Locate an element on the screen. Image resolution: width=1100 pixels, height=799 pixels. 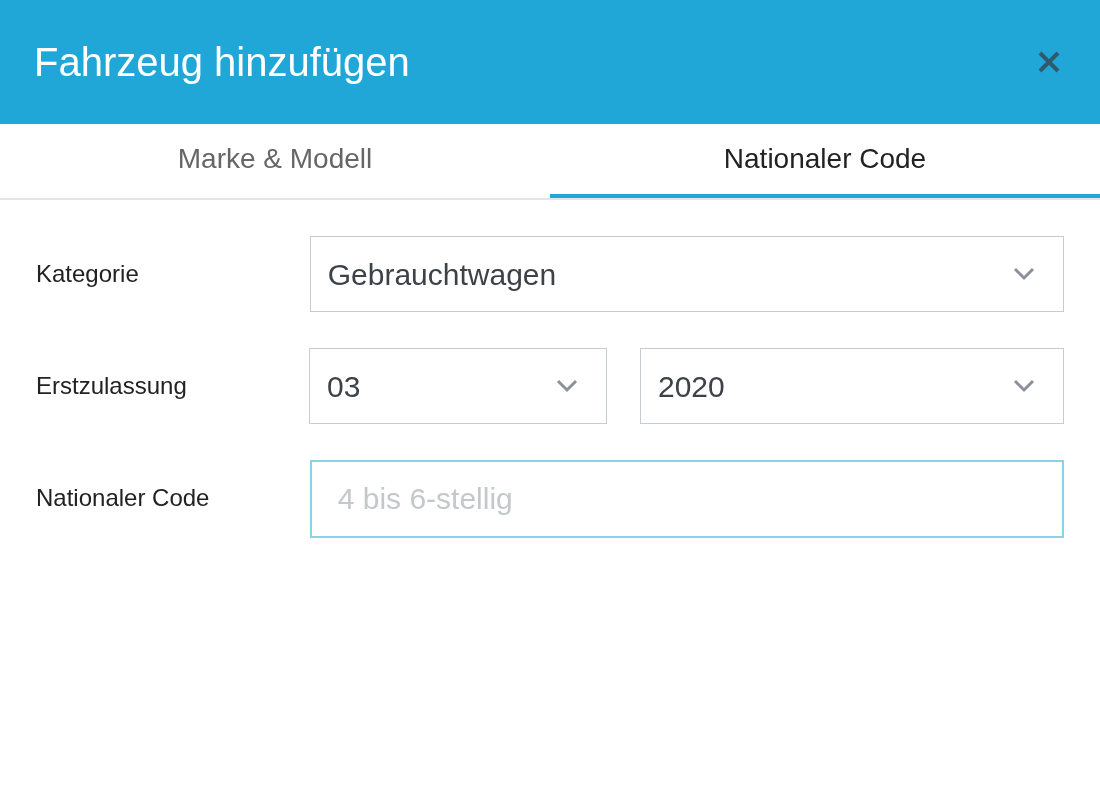
field-label: Nationaler Code is located at coordinates (123, 498).